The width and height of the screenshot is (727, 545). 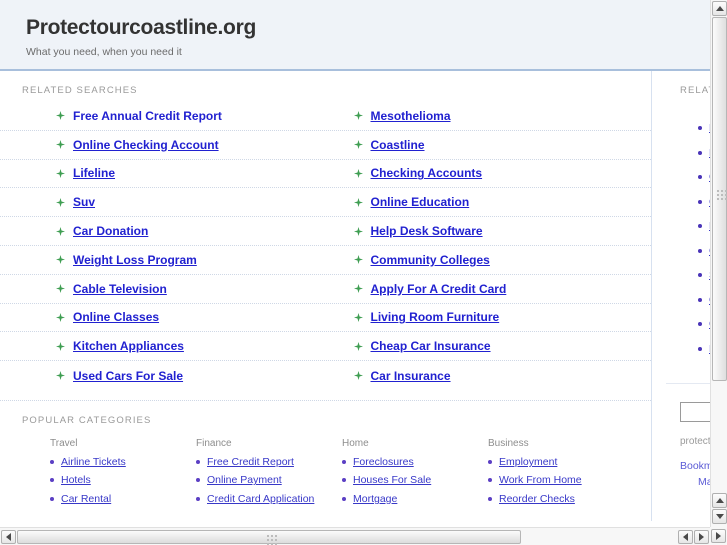 What do you see at coordinates (128, 376) in the screenshot?
I see `related-search-link: Used Cars For Sale` at bounding box center [128, 376].